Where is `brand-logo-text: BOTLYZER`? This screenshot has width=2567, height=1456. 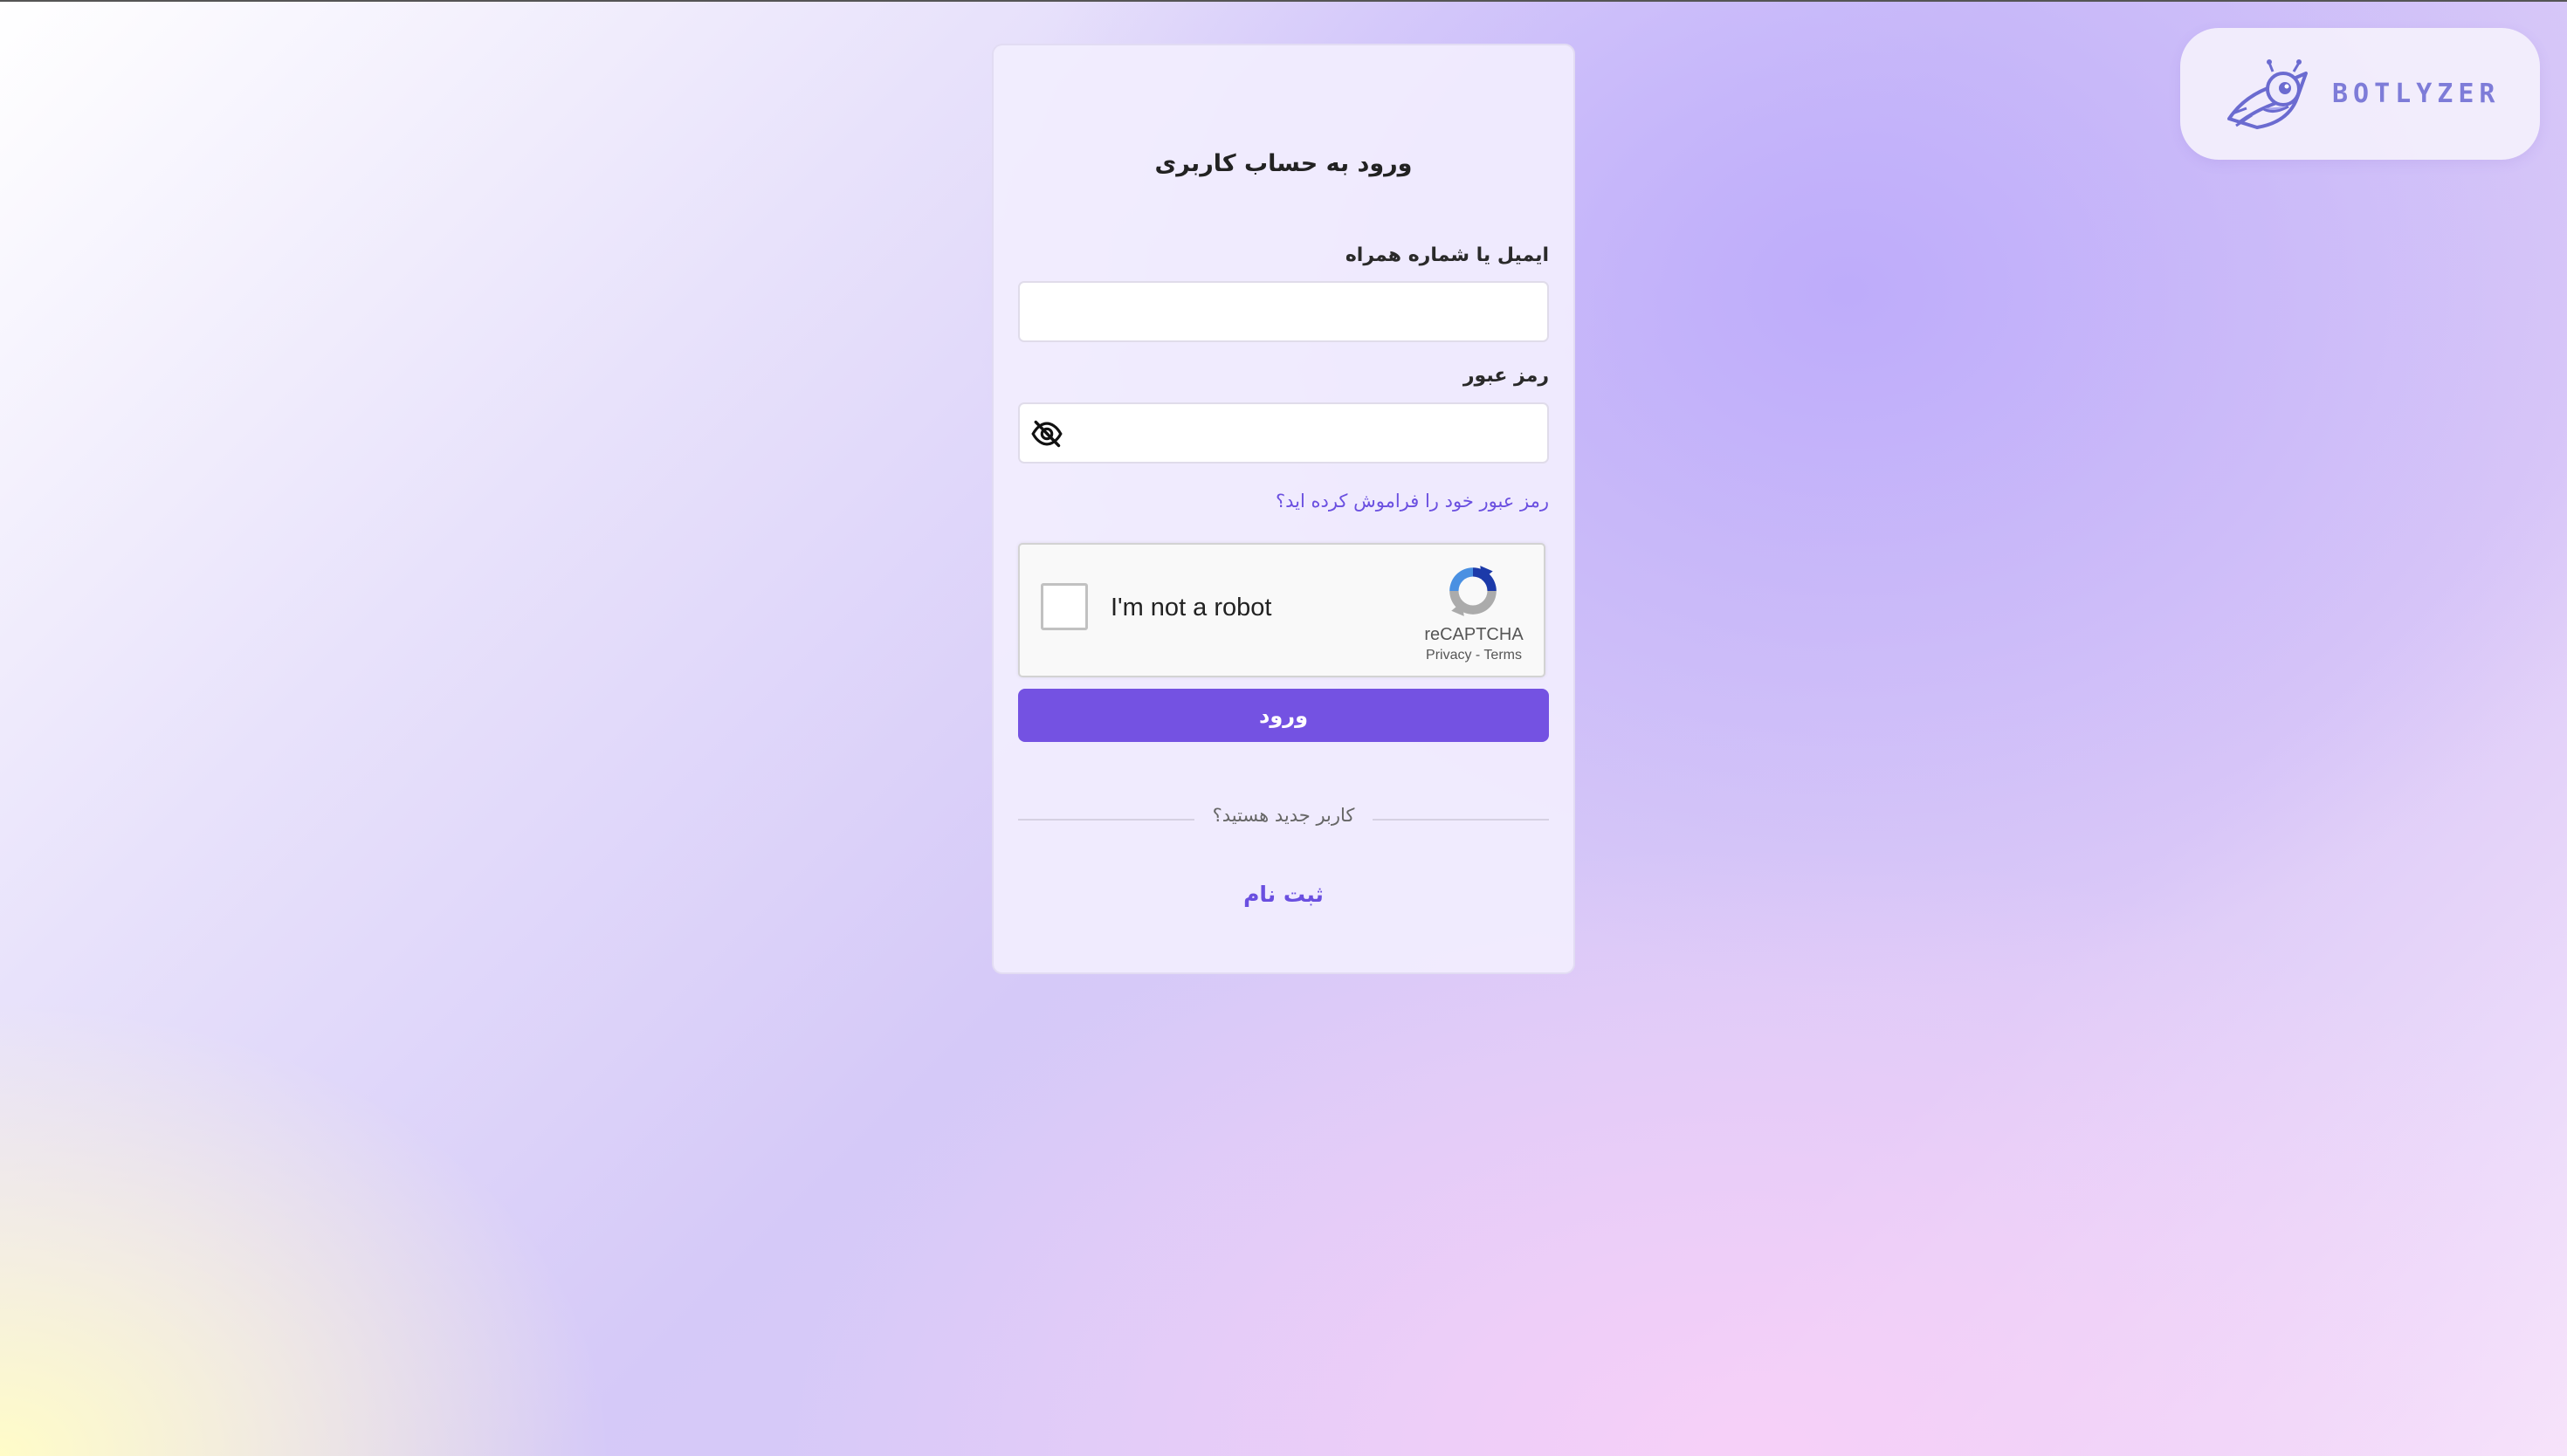
brand-logo-text: BOTLYZER is located at coordinates (2416, 94).